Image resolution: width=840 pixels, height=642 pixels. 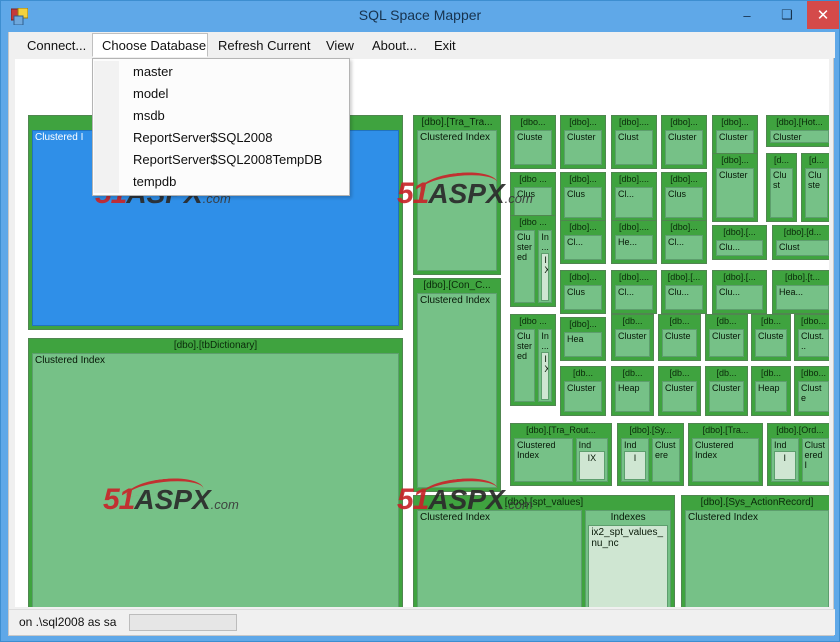 I want to click on tile-segment-indexes: Indexes ix2_spt_values_nu_nc, so click(x=628, y=558).